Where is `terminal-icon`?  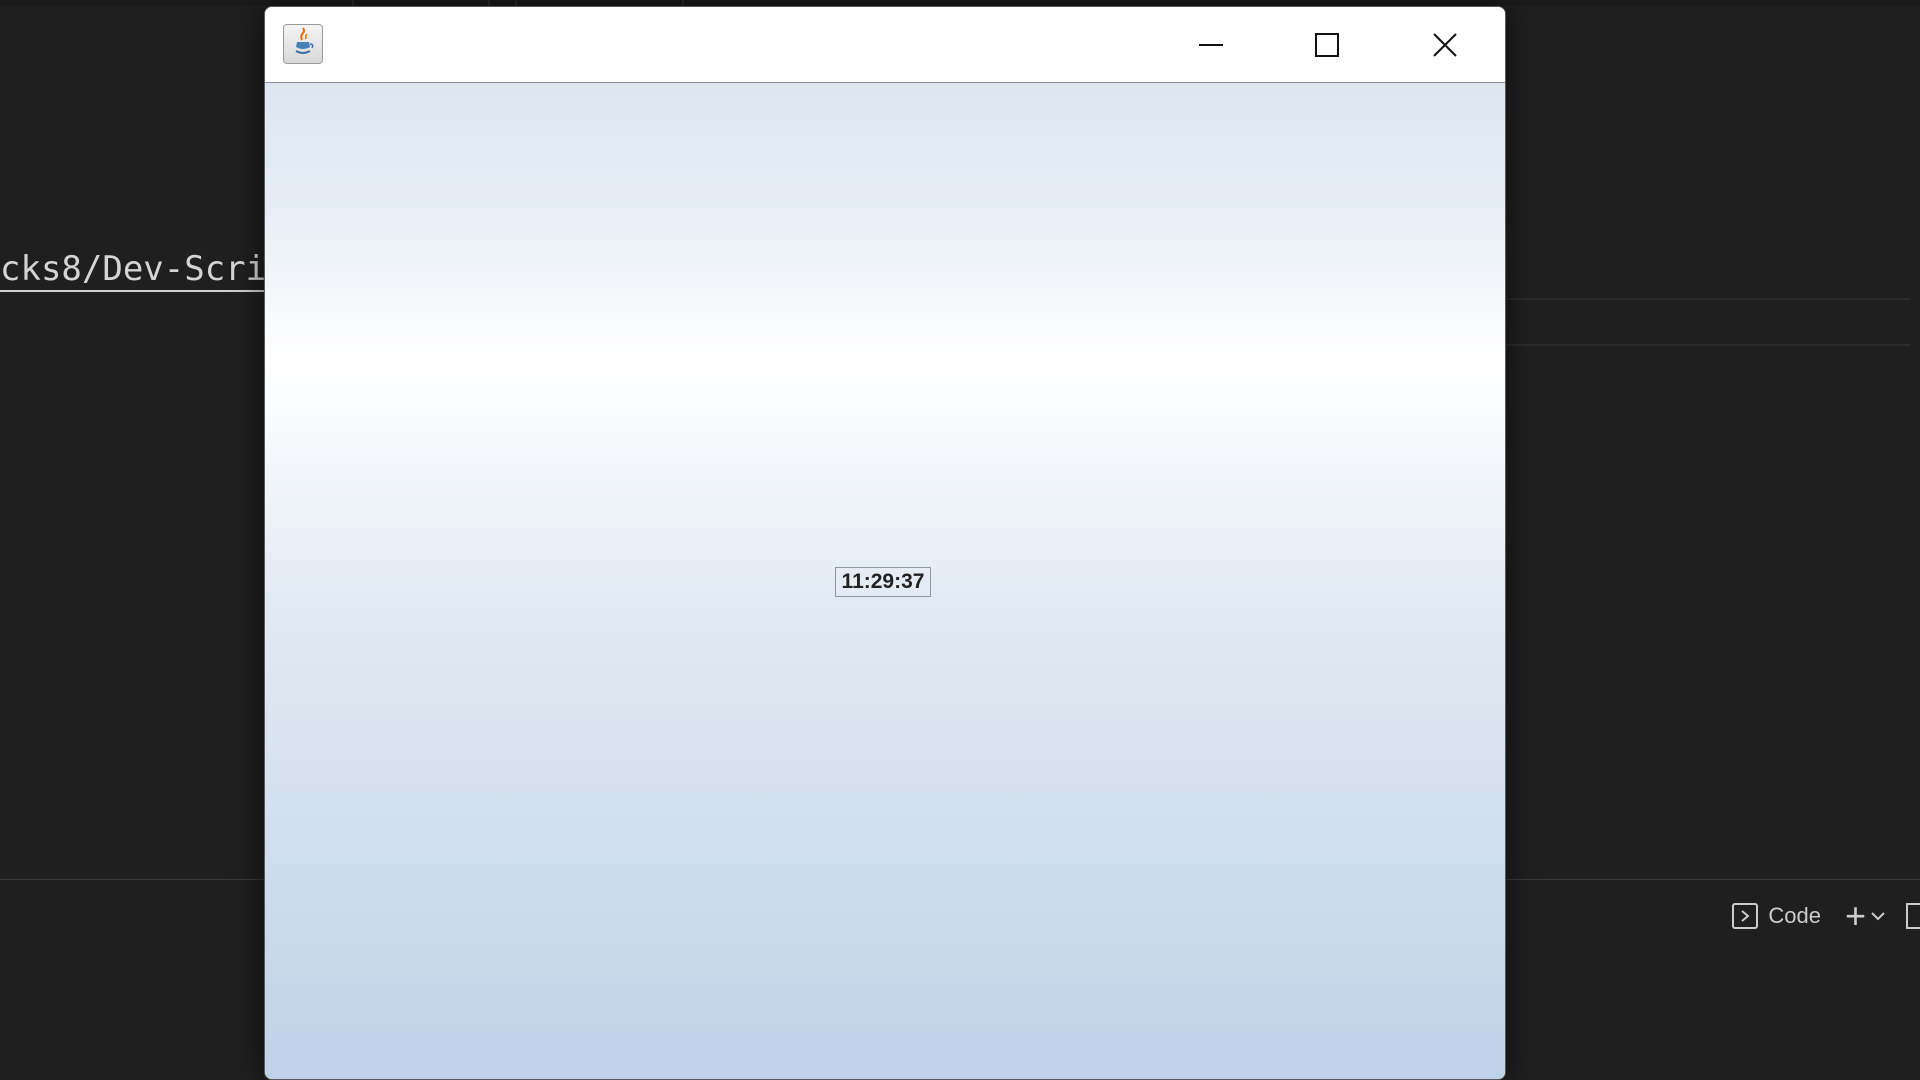 terminal-icon is located at coordinates (1745, 916).